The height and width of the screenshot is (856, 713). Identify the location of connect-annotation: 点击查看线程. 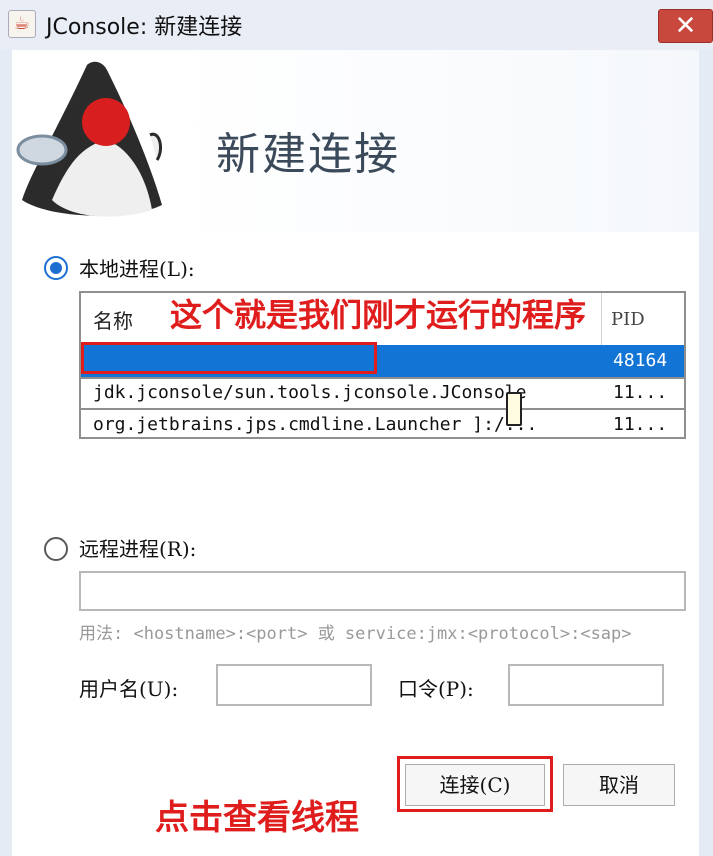
(257, 818).